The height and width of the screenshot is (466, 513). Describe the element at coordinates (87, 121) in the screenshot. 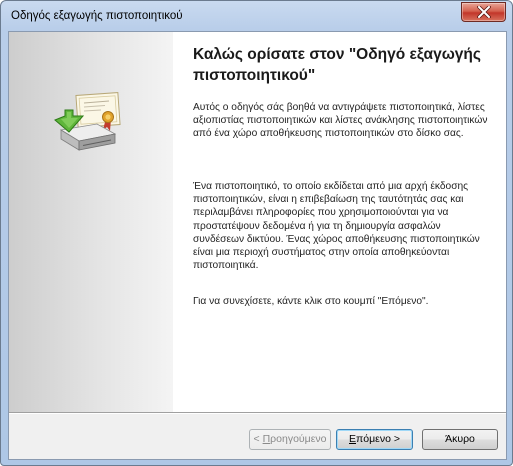

I see `certificate-export-icon` at that location.